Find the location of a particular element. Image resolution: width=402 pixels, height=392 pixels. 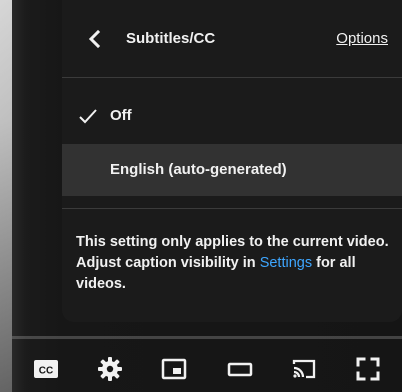

caption-option-label: Off is located at coordinates (121, 115).